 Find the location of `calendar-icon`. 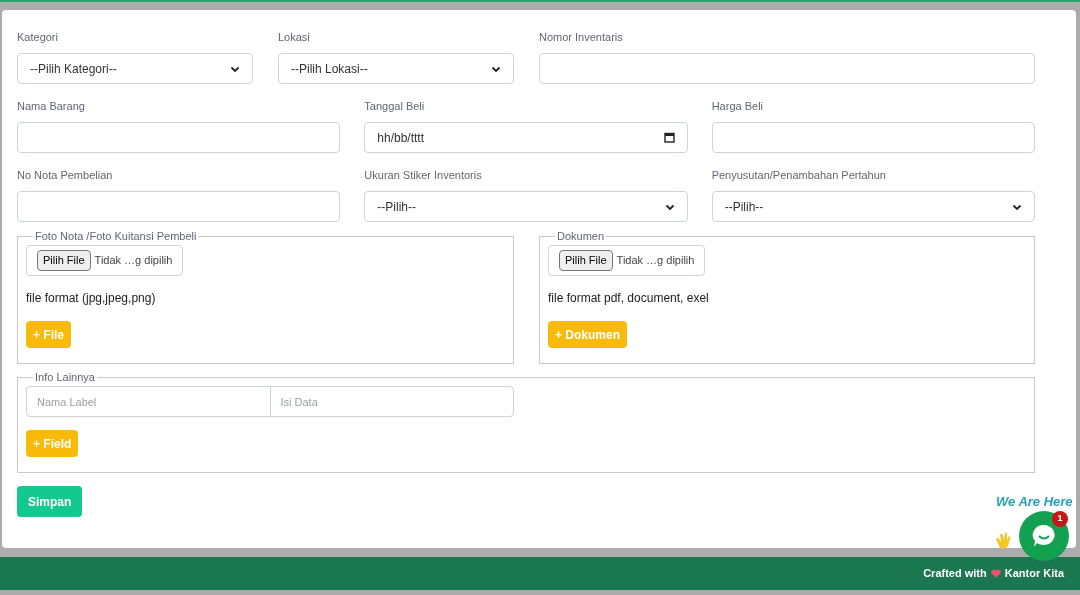

calendar-icon is located at coordinates (669, 137).